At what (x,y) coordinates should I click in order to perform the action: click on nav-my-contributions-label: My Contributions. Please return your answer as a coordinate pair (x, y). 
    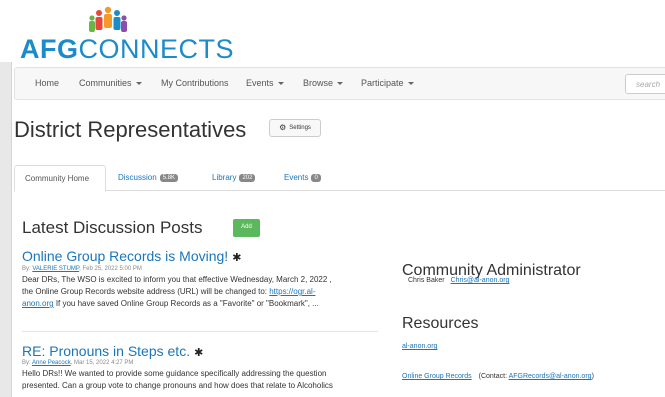
    Looking at the image, I should click on (195, 83).